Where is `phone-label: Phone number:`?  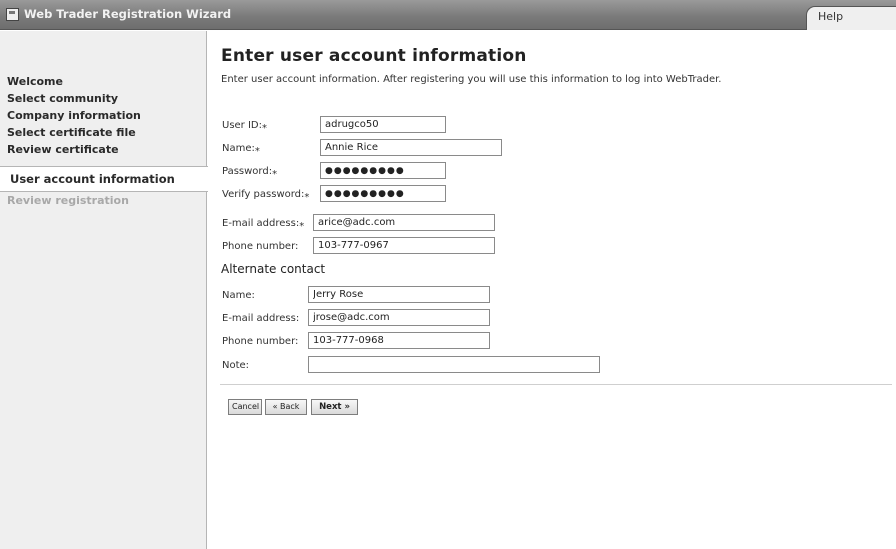 phone-label: Phone number: is located at coordinates (260, 246).